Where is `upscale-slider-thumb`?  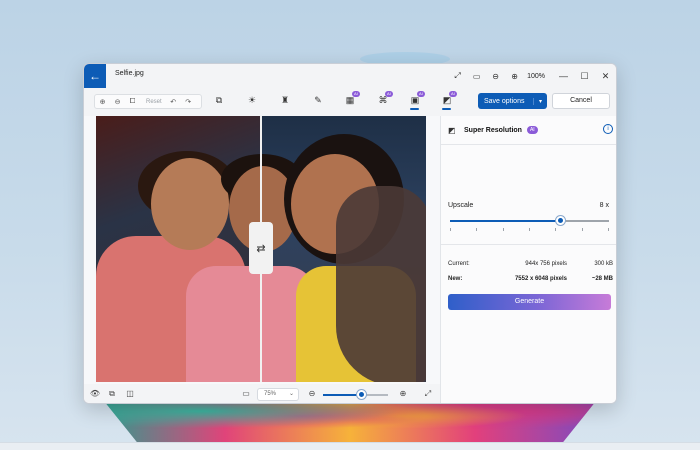
upscale-slider-thumb is located at coordinates (561, 220).